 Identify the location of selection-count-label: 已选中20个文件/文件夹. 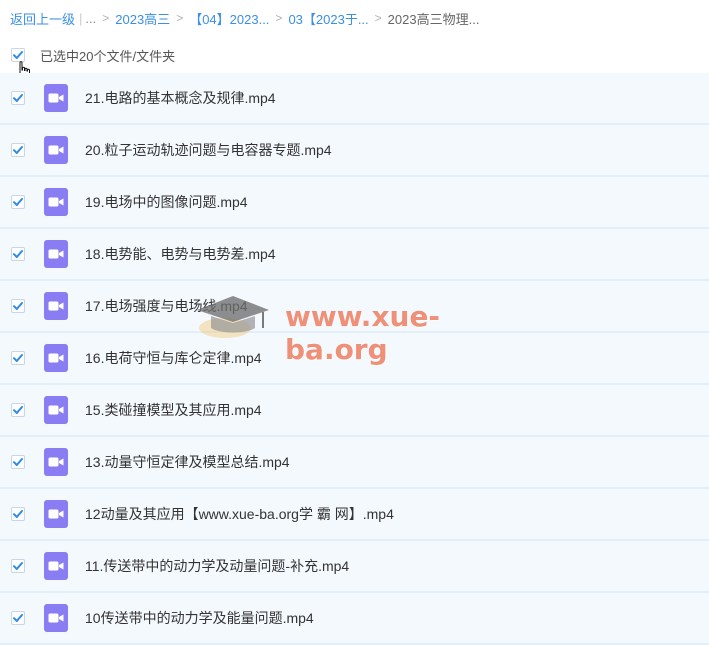
(108, 56).